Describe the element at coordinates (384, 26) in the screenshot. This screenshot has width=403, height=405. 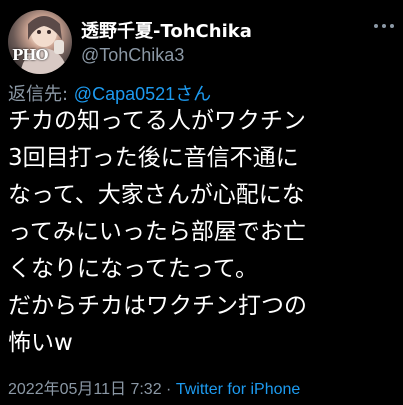
I see `more-dots-icon` at that location.